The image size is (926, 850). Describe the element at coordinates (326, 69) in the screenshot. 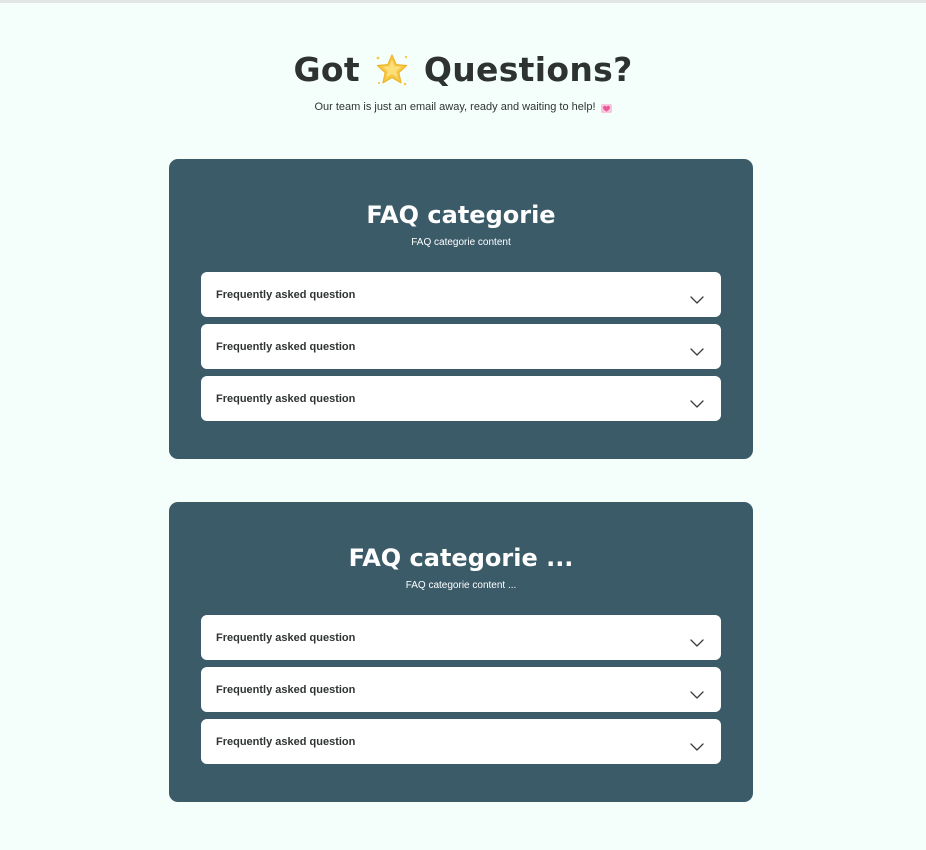

I see `page-title-start: Got` at that location.